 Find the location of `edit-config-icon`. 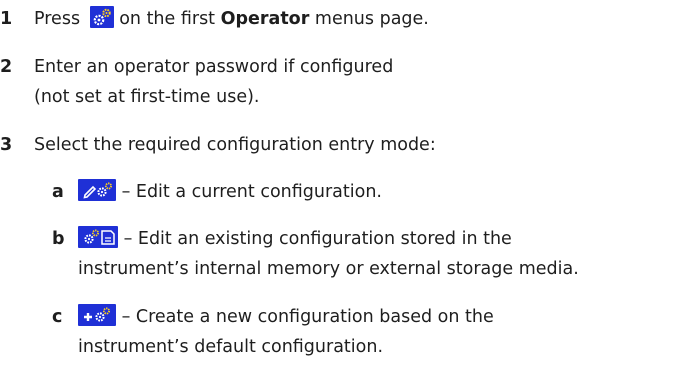

edit-config-icon is located at coordinates (97, 190).